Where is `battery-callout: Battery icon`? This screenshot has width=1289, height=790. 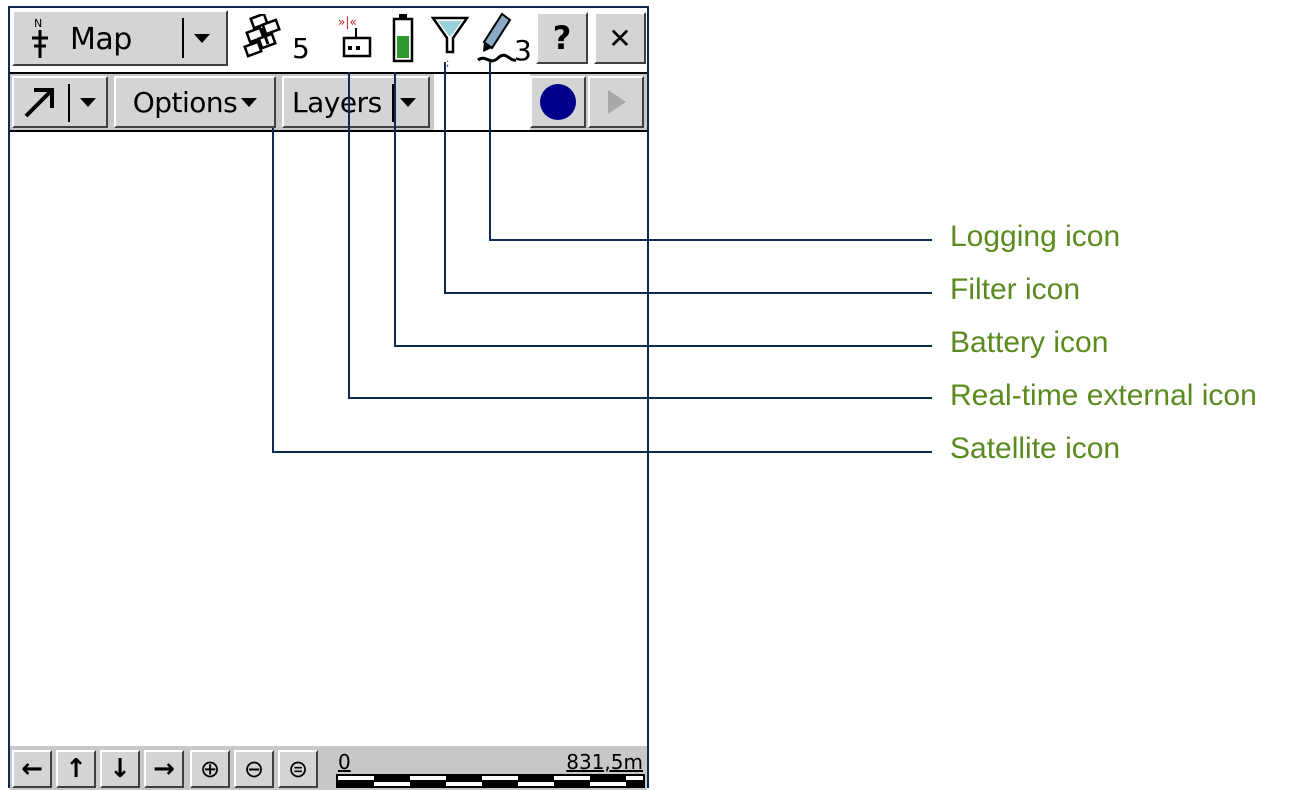 battery-callout: Battery icon is located at coordinates (1029, 342).